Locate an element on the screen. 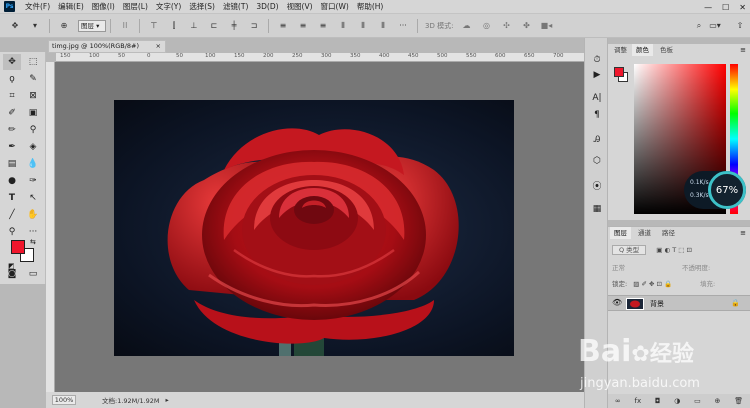 Image resolution: width=750 pixels, height=408 pixels. share-icon: ⇧ is located at coordinates (740, 26).